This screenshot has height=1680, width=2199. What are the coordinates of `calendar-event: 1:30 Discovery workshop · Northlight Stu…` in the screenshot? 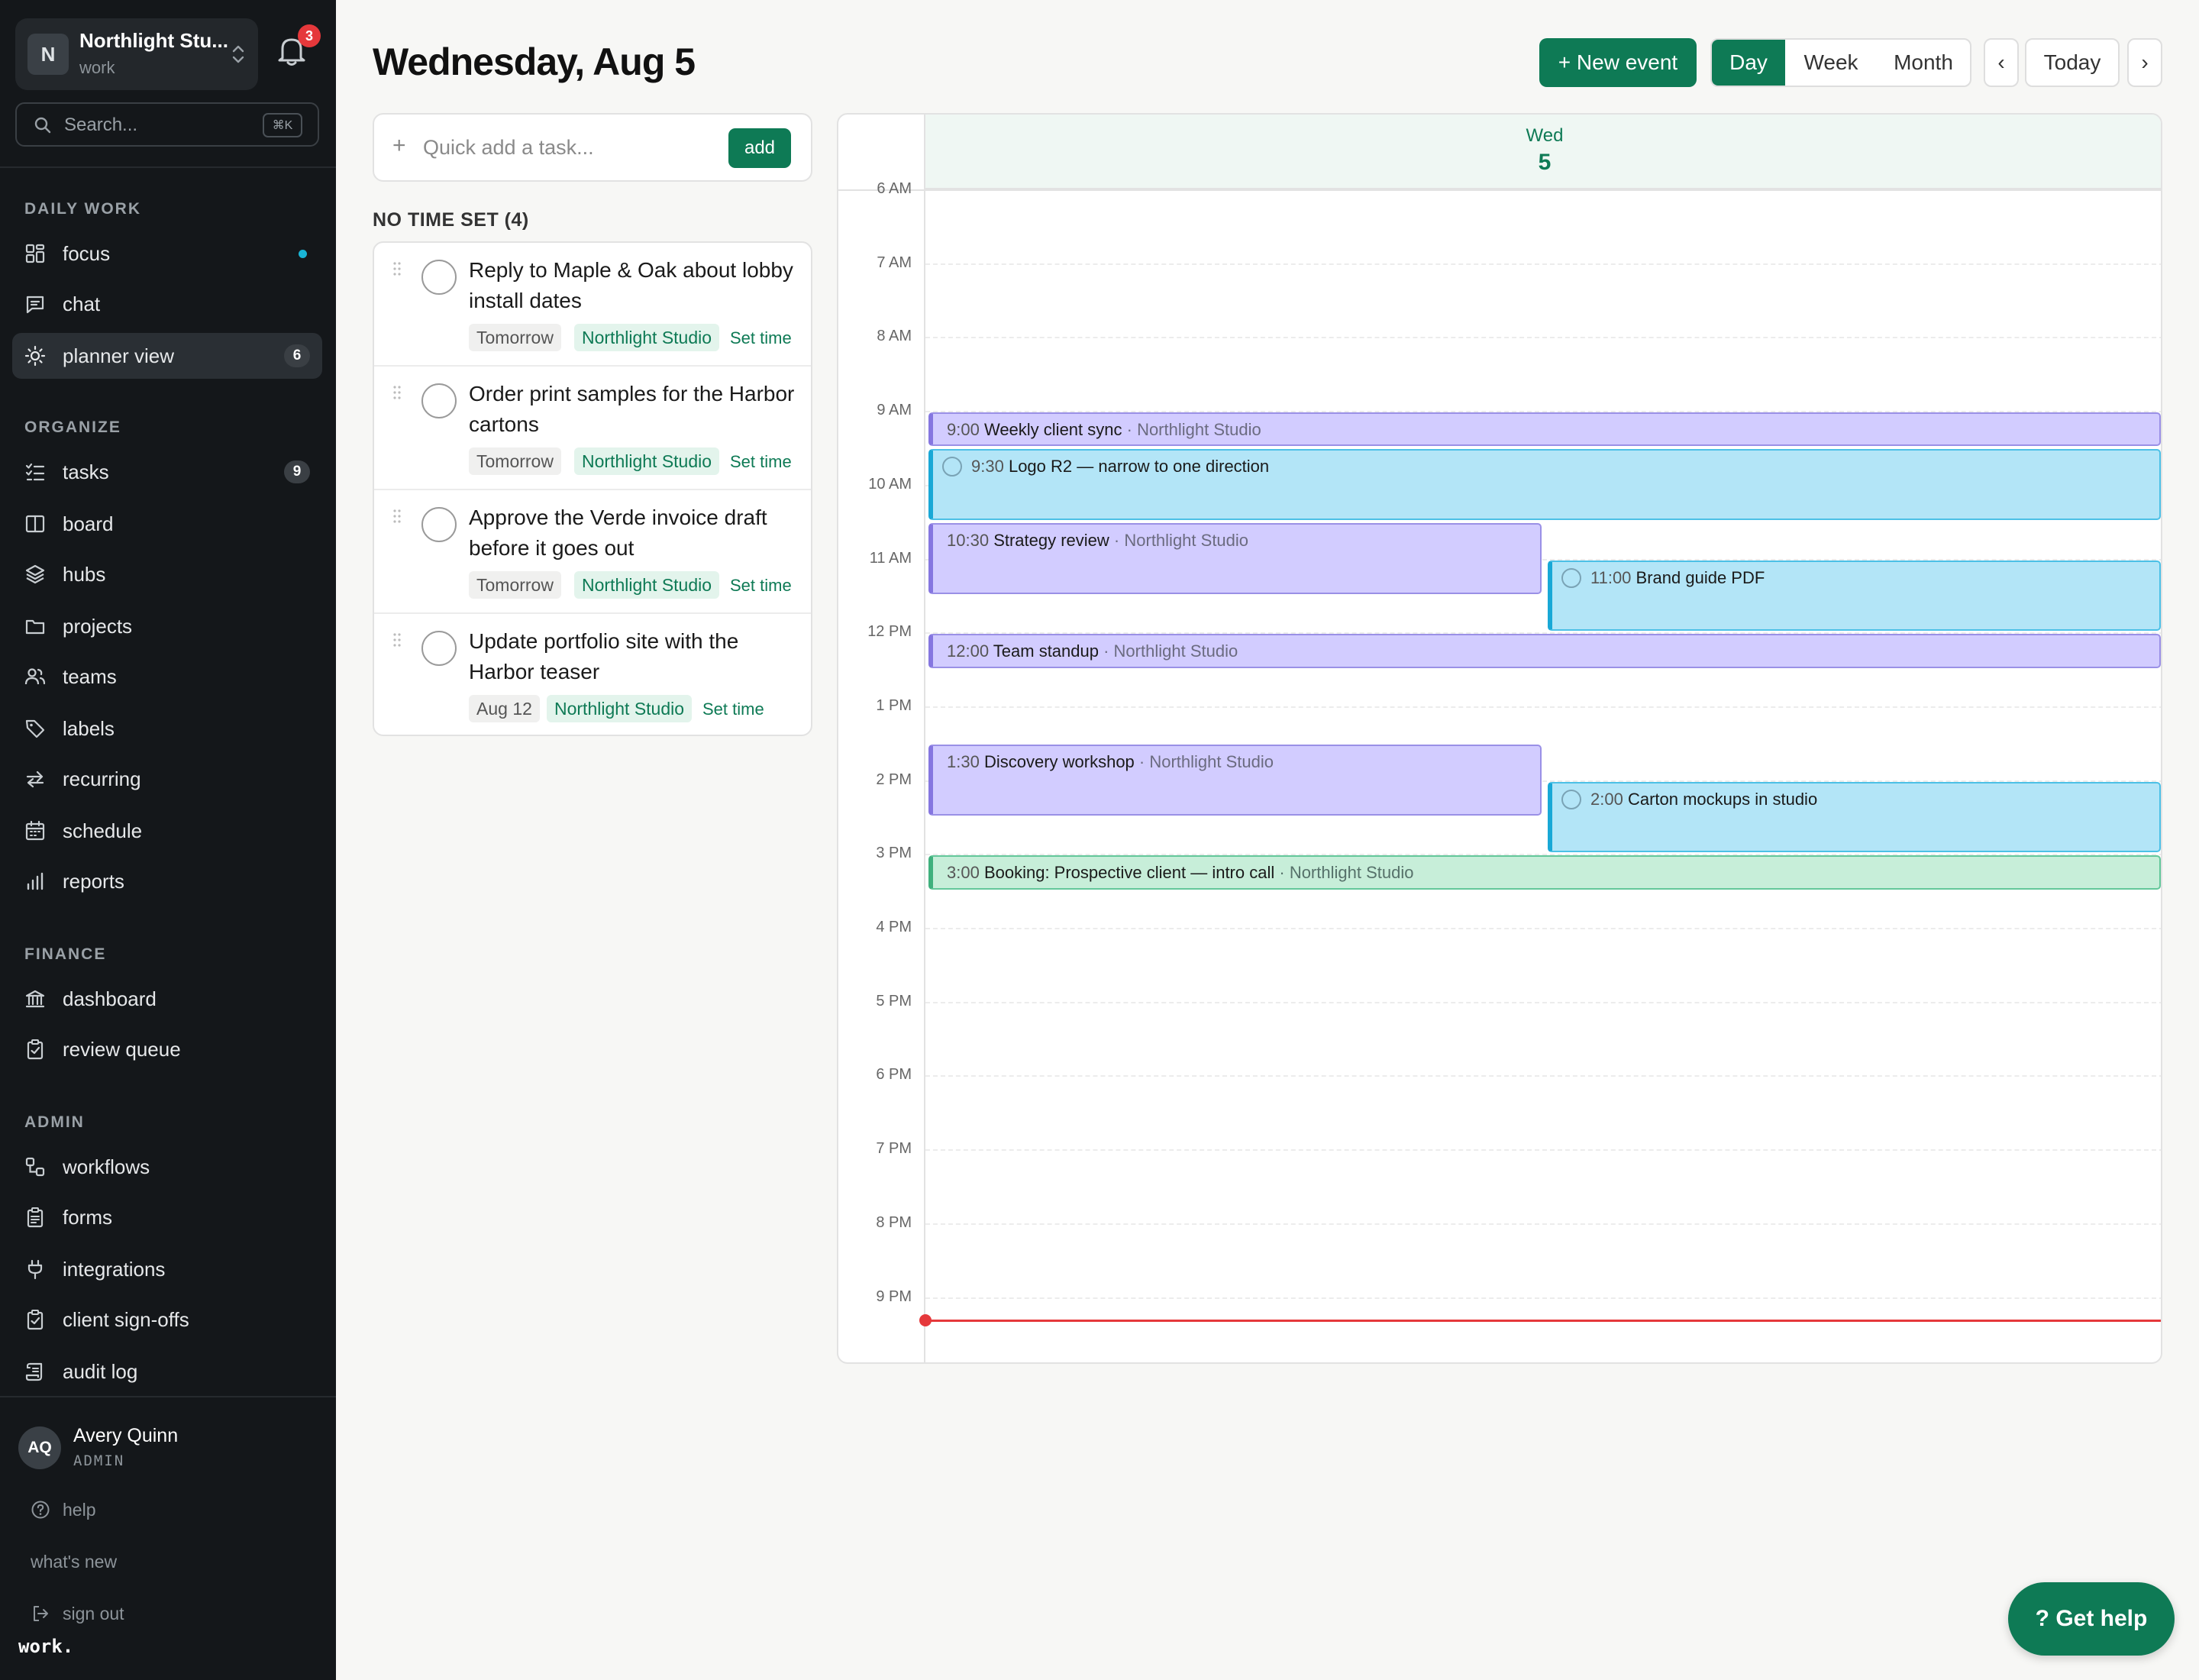 It's located at (1235, 781).